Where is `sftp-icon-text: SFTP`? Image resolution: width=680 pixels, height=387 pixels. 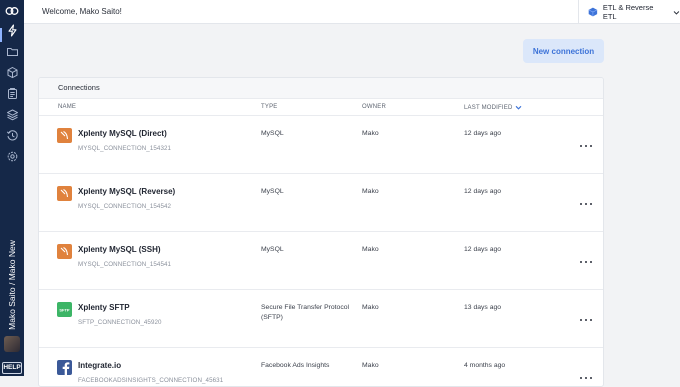
sftp-icon-text: SFTP is located at coordinates (64, 309).